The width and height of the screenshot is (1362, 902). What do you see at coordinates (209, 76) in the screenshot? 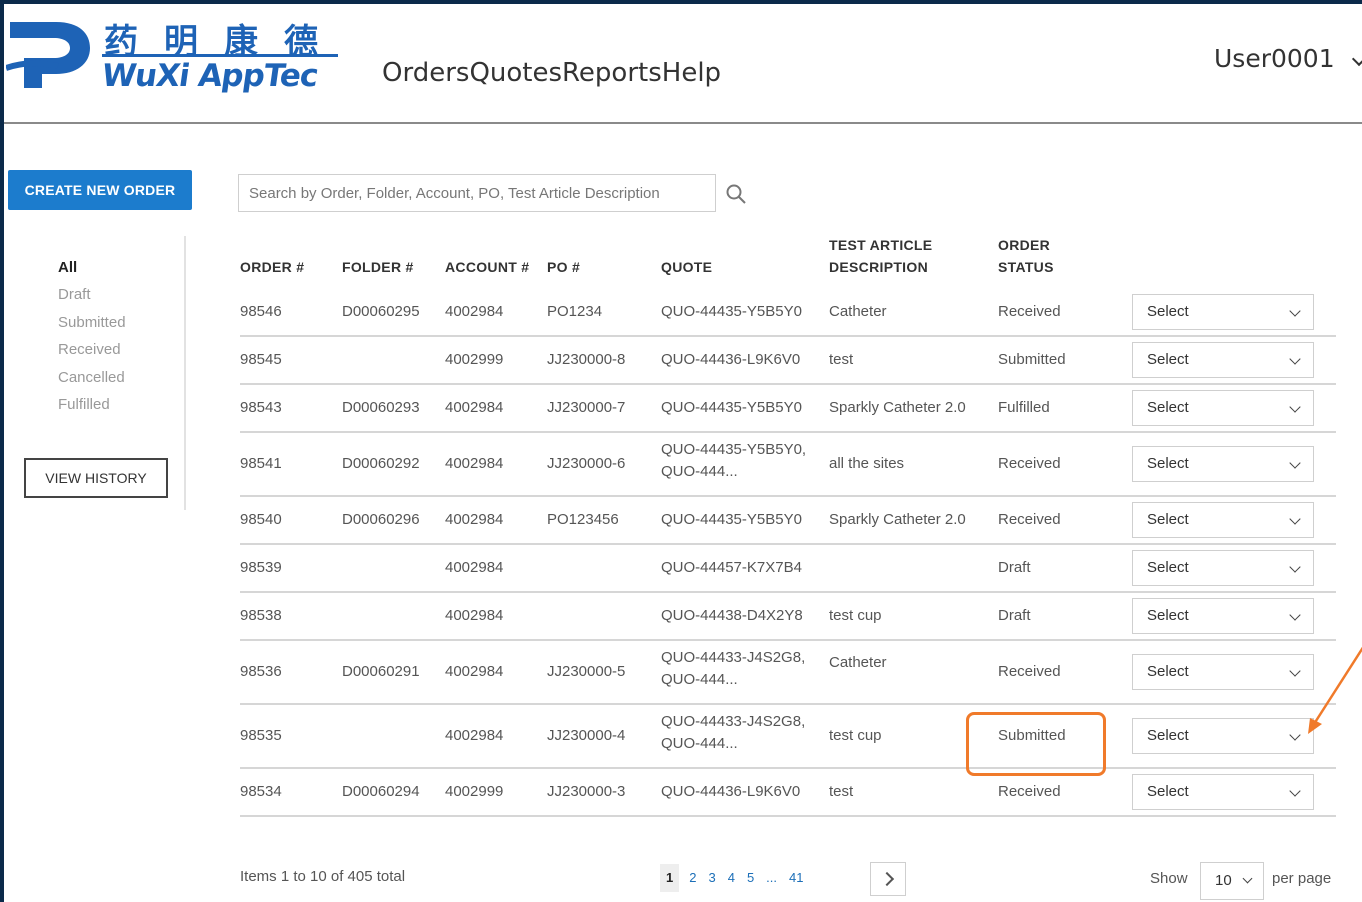
I see `logo-english-text: WuXi AppTec` at bounding box center [209, 76].